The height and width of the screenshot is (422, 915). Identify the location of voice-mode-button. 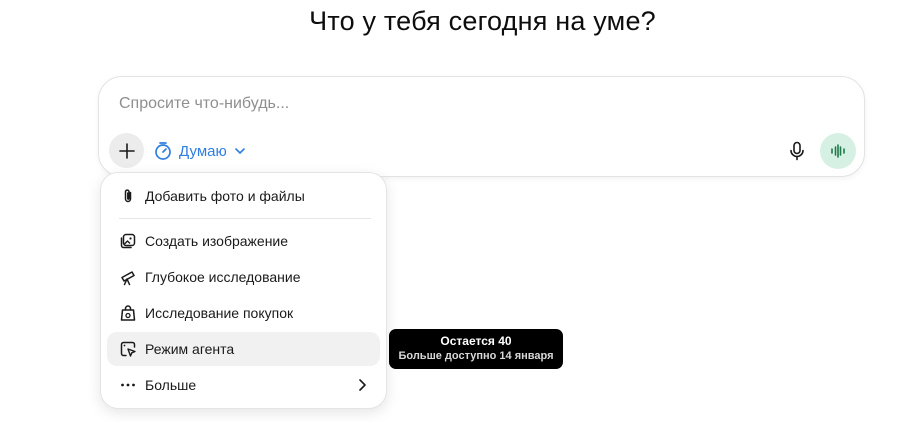
(838, 151).